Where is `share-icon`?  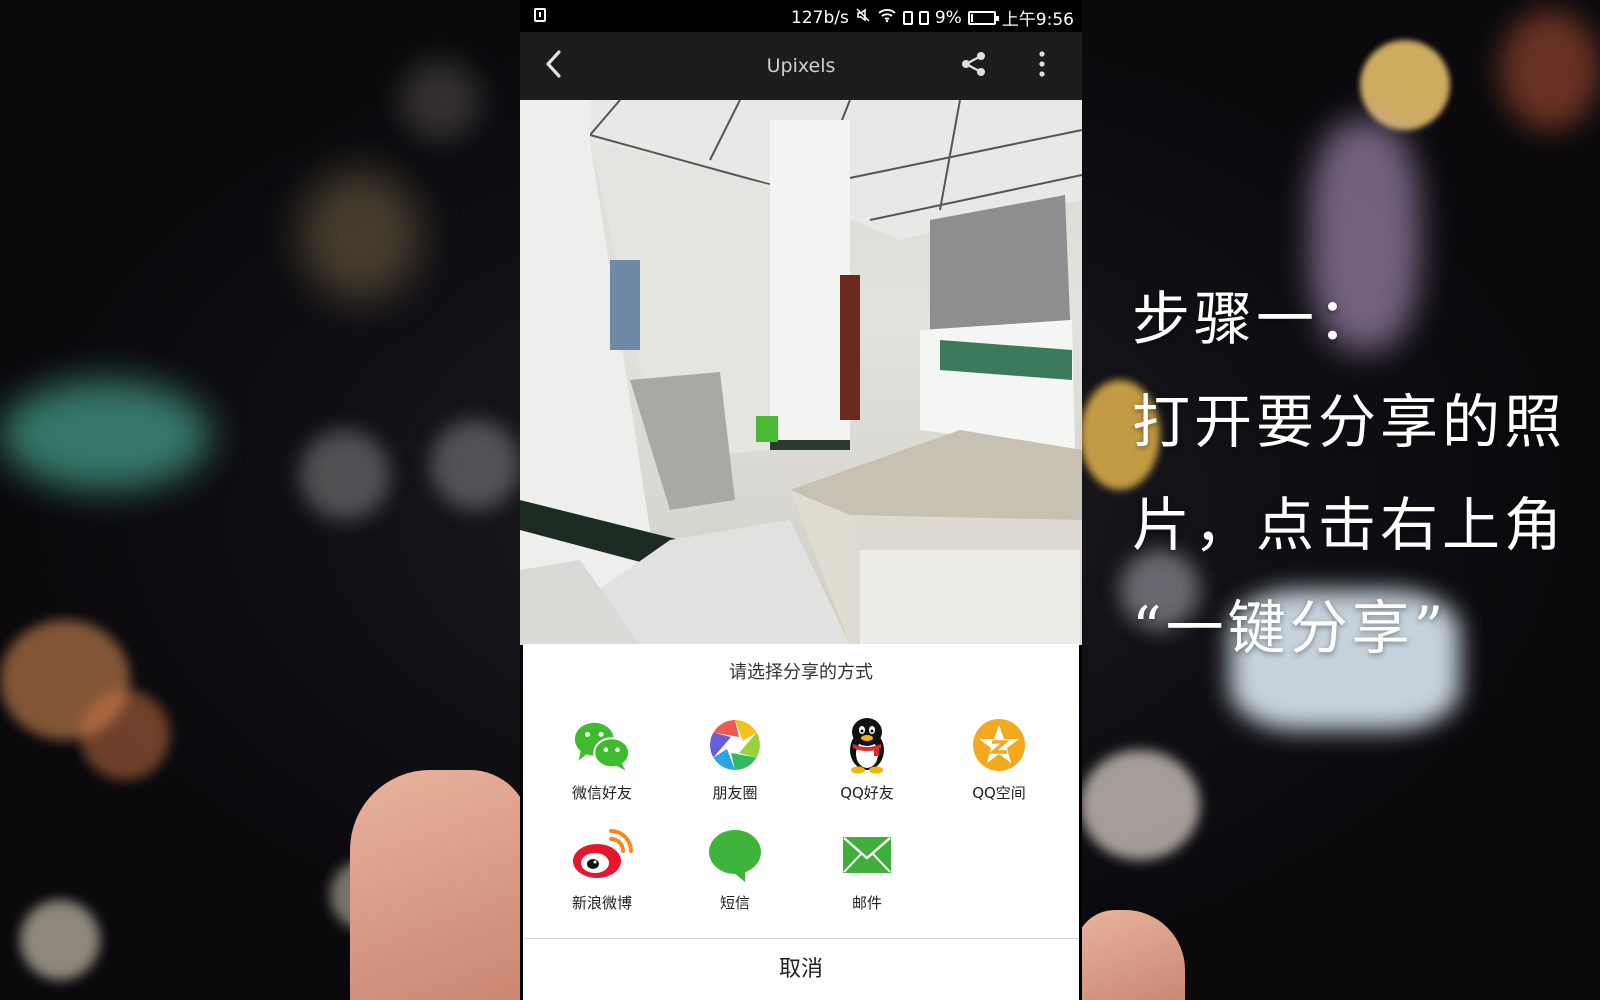 share-icon is located at coordinates (974, 66).